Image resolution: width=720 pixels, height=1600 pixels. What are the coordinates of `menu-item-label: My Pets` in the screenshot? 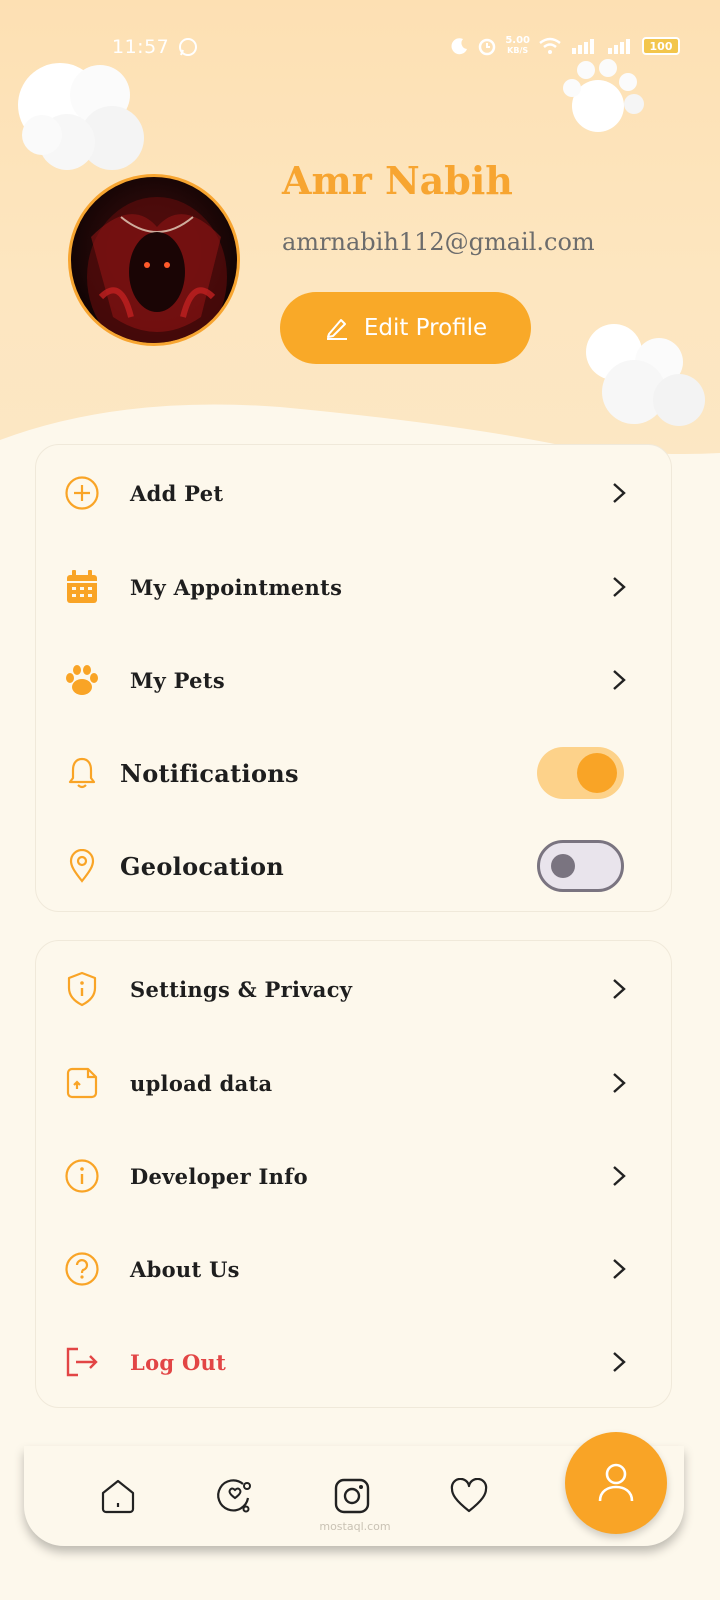 It's located at (177, 680).